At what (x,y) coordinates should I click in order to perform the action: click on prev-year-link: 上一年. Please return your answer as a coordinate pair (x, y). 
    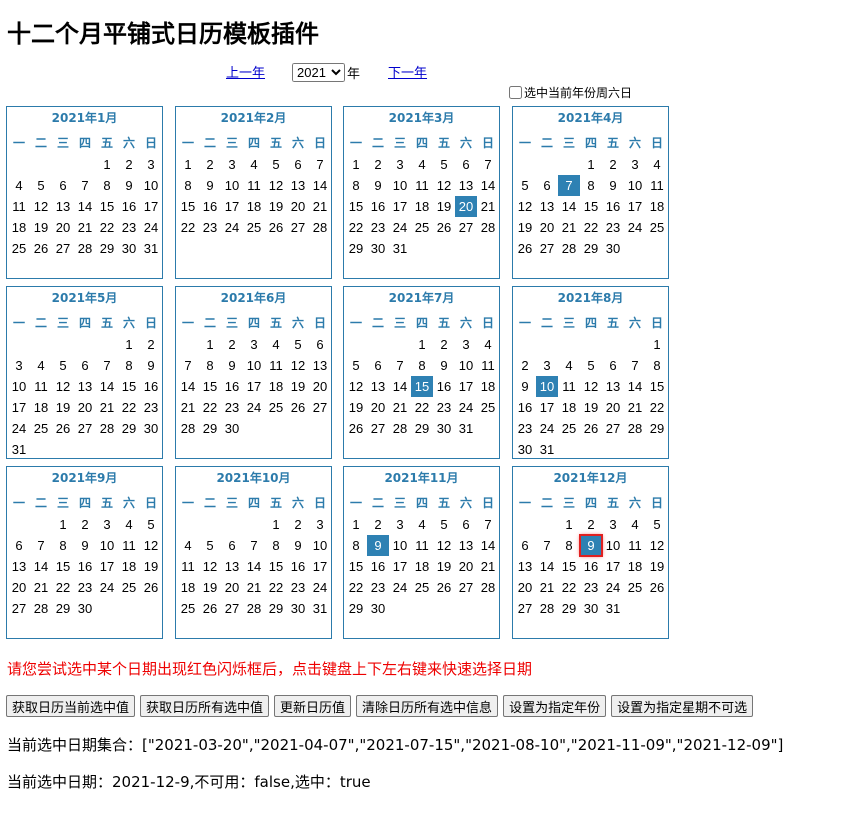
    Looking at the image, I should click on (245, 72).